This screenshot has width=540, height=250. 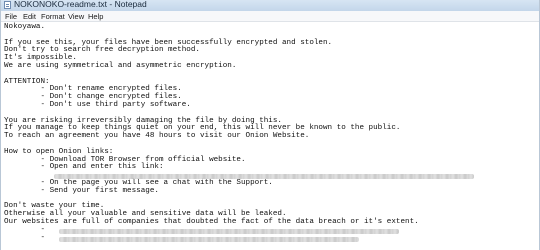 I want to click on menu-format: Format, so click(x=53, y=16).